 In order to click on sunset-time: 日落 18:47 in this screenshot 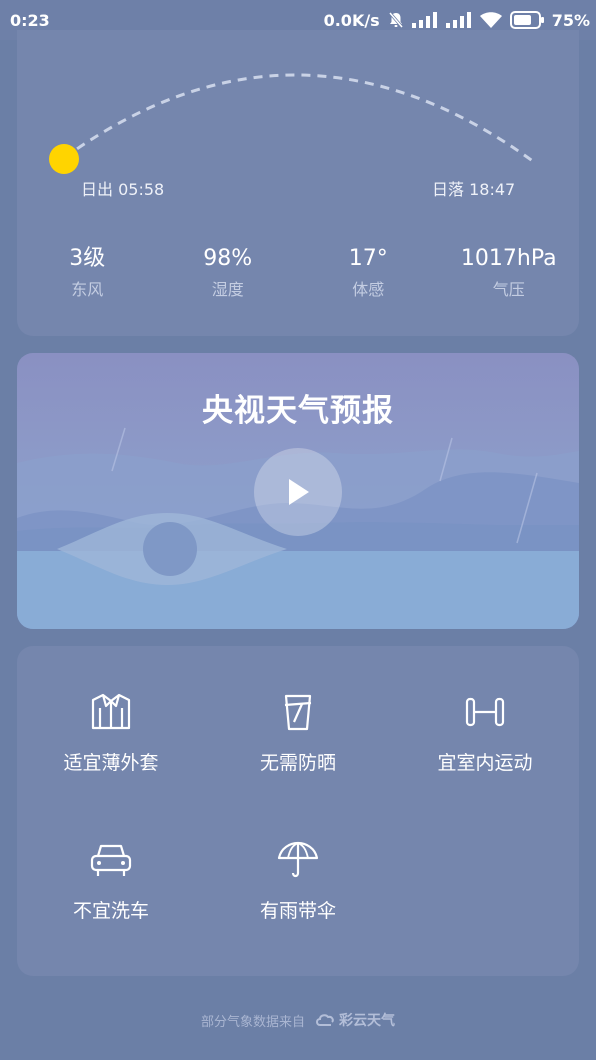, I will do `click(474, 189)`.